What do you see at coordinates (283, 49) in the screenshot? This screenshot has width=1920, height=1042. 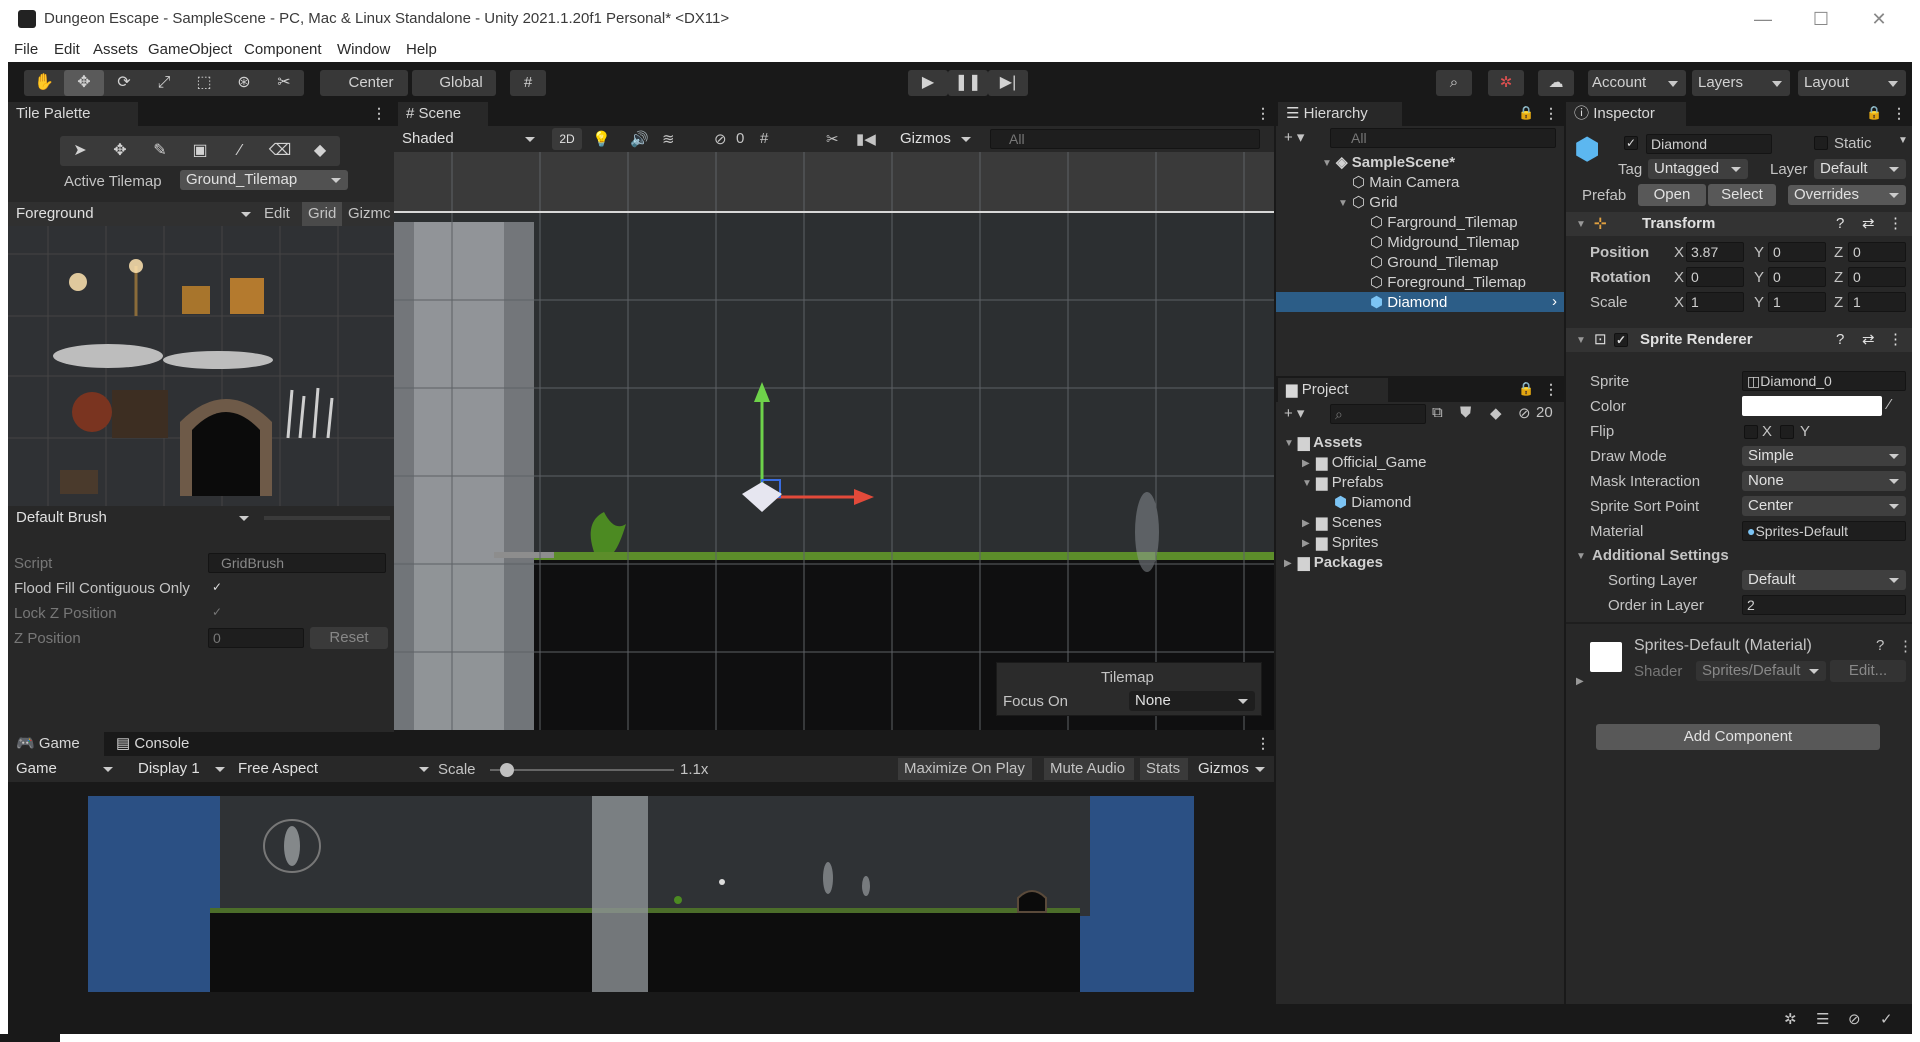 I see `menu-component: Component` at bounding box center [283, 49].